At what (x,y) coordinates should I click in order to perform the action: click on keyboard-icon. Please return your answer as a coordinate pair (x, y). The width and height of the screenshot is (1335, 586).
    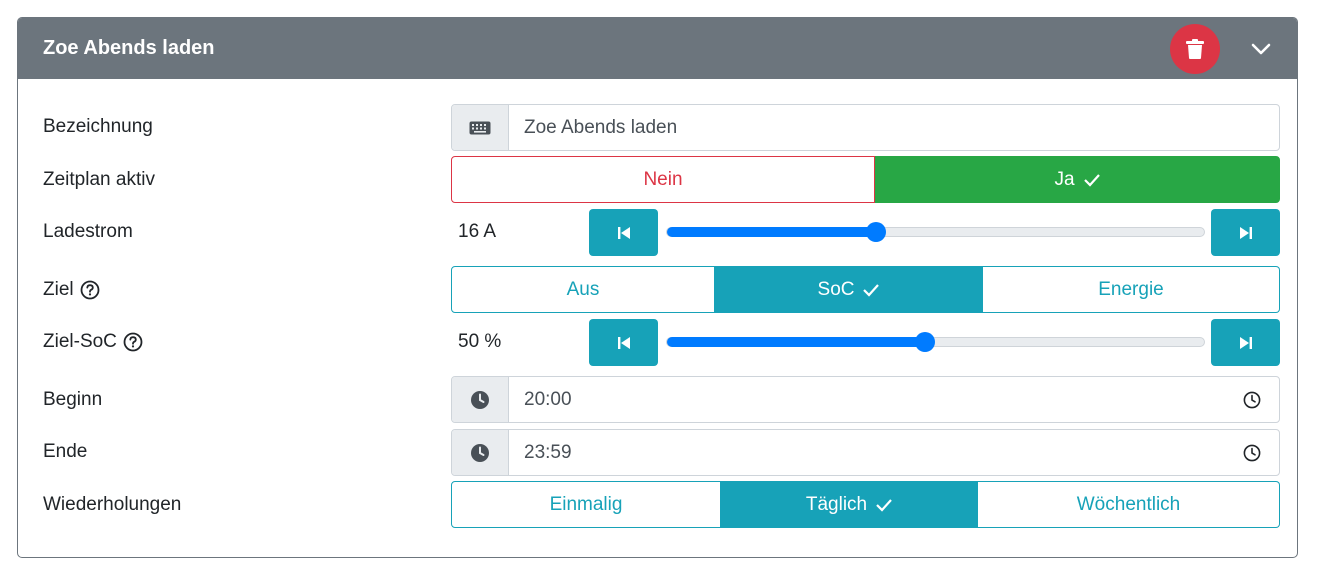
    Looking at the image, I should click on (480, 127).